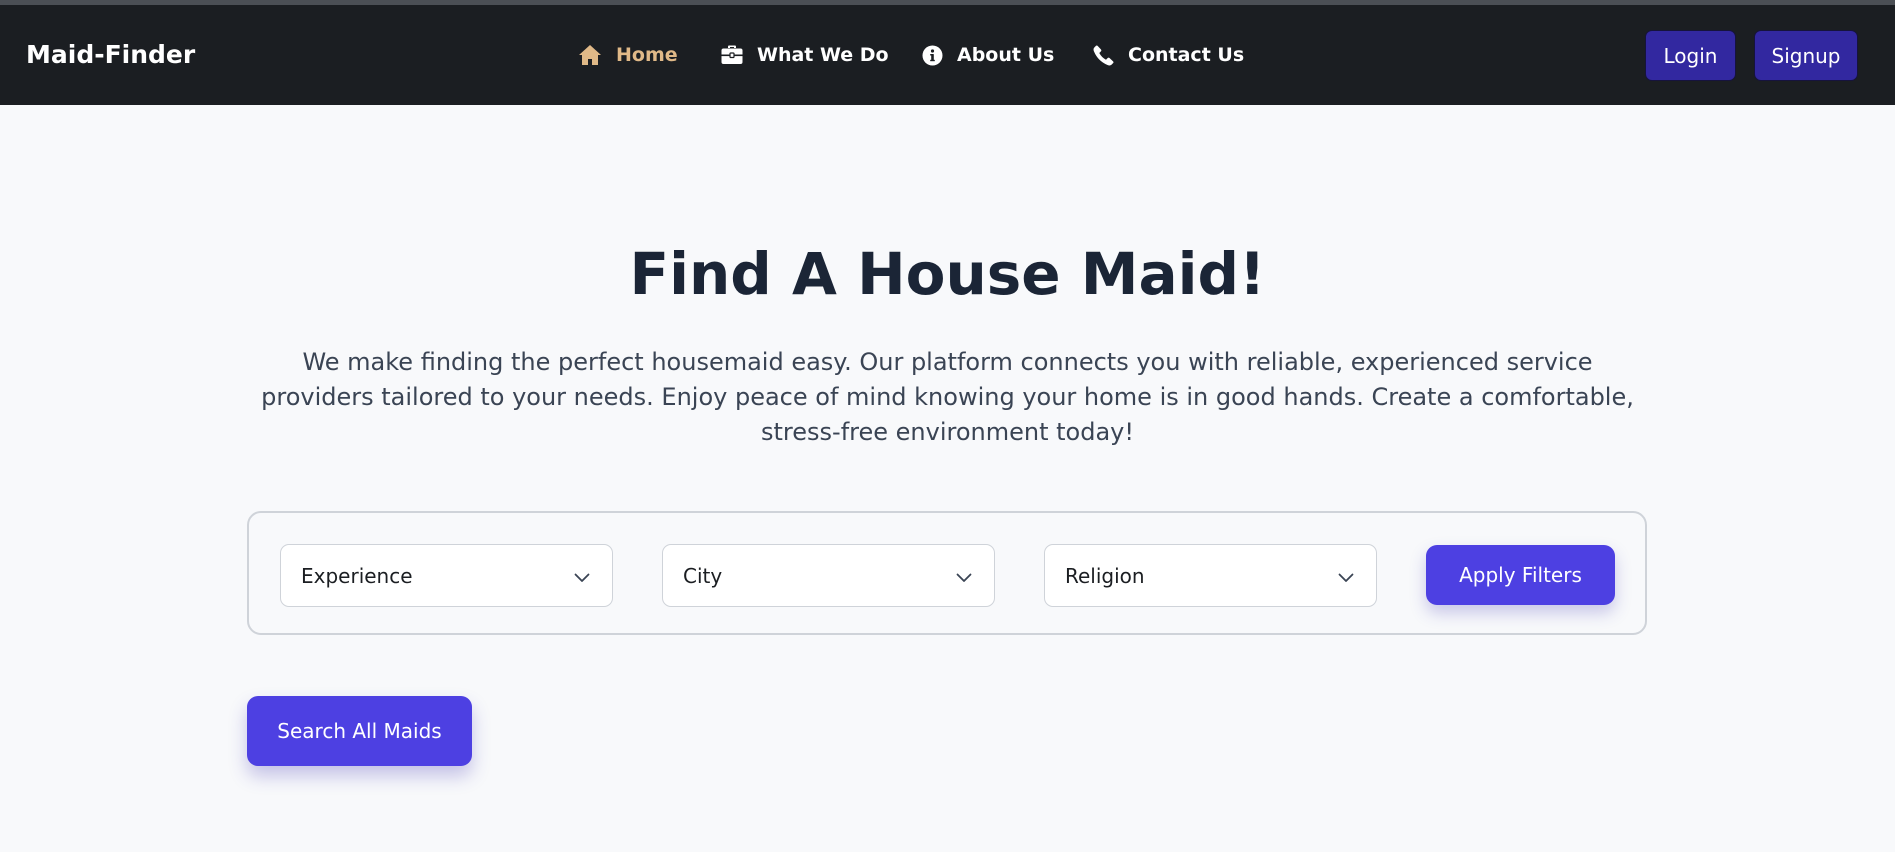 The width and height of the screenshot is (1895, 852). Describe the element at coordinates (357, 575) in the screenshot. I see `experience-select-value: Experience` at that location.